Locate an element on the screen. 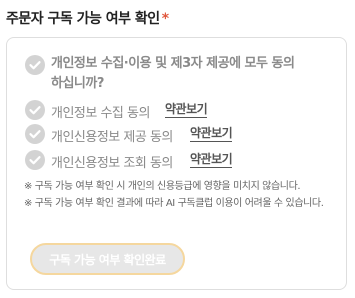 The image size is (355, 298). notice-credit-impact: ※ 구독 가능 여부 확인 시 개인의 신용등급에 영향을 미치지 않습니다. is located at coordinates (162, 186).